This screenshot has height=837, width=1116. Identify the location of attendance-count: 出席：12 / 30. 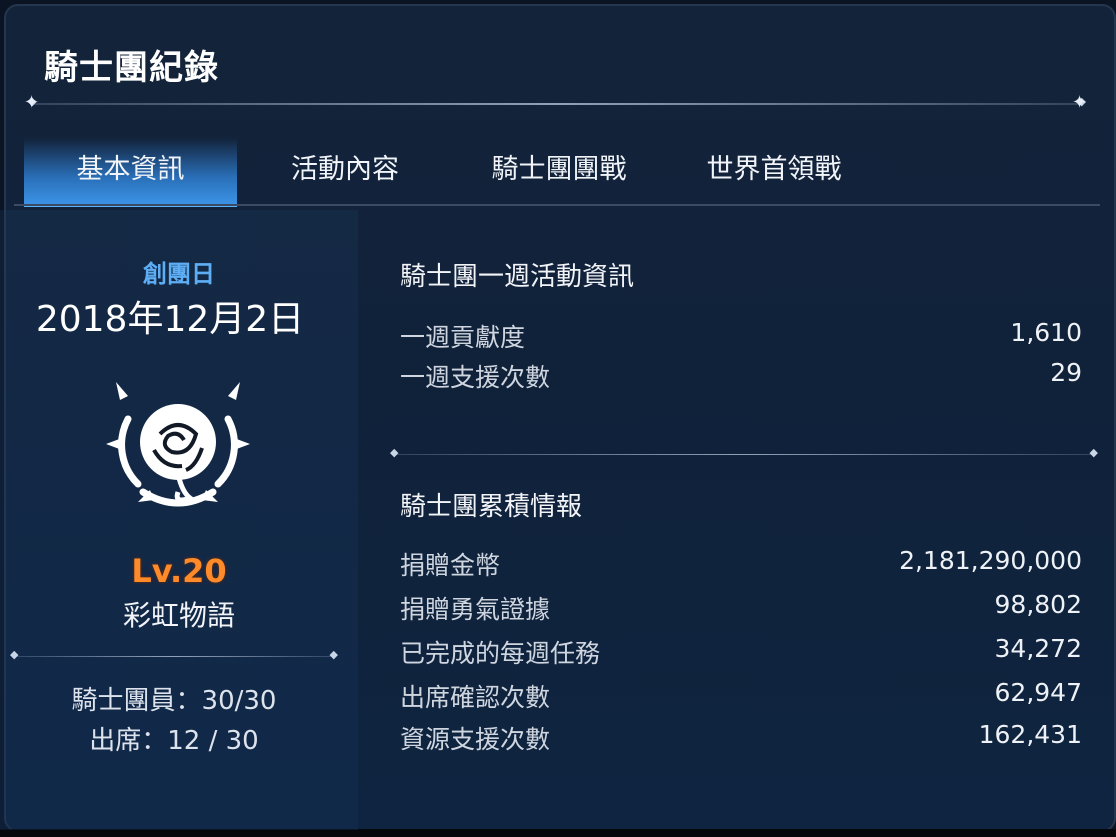
(174, 741).